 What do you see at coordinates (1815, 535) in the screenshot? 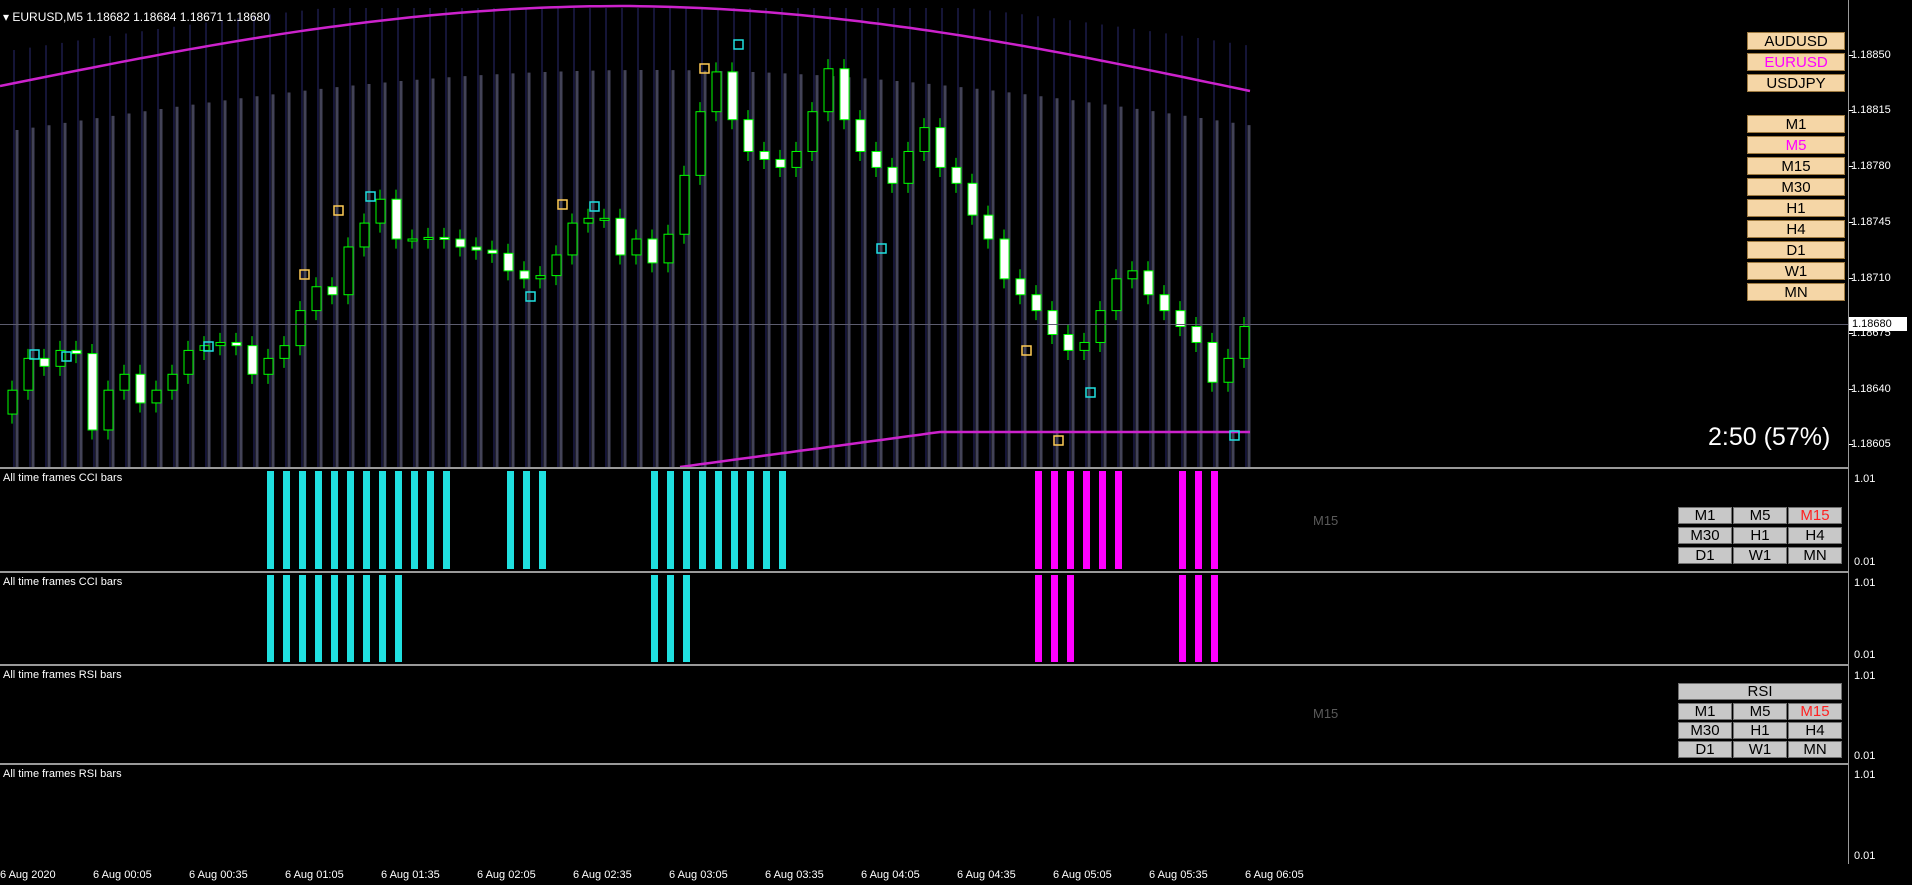
I see `cci-button-h4: H4` at bounding box center [1815, 535].